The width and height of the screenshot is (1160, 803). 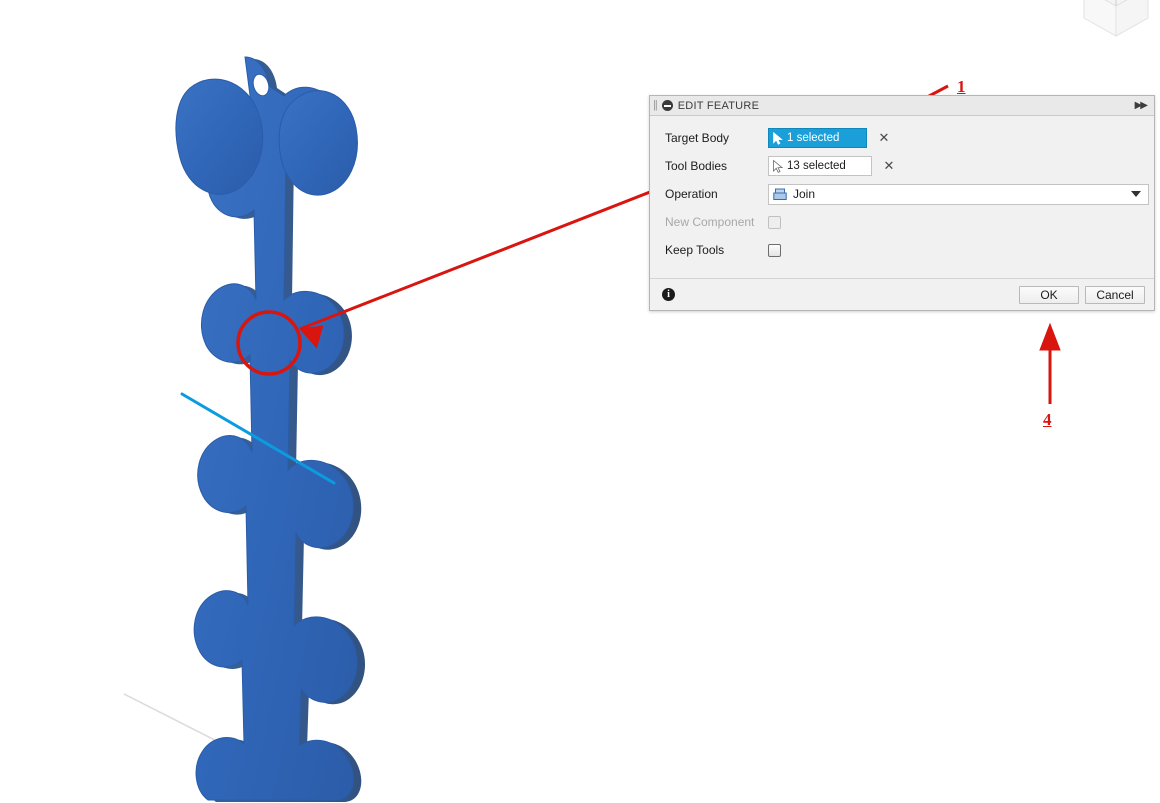 I want to click on row-operation: Operation Join, so click(x=902, y=194).